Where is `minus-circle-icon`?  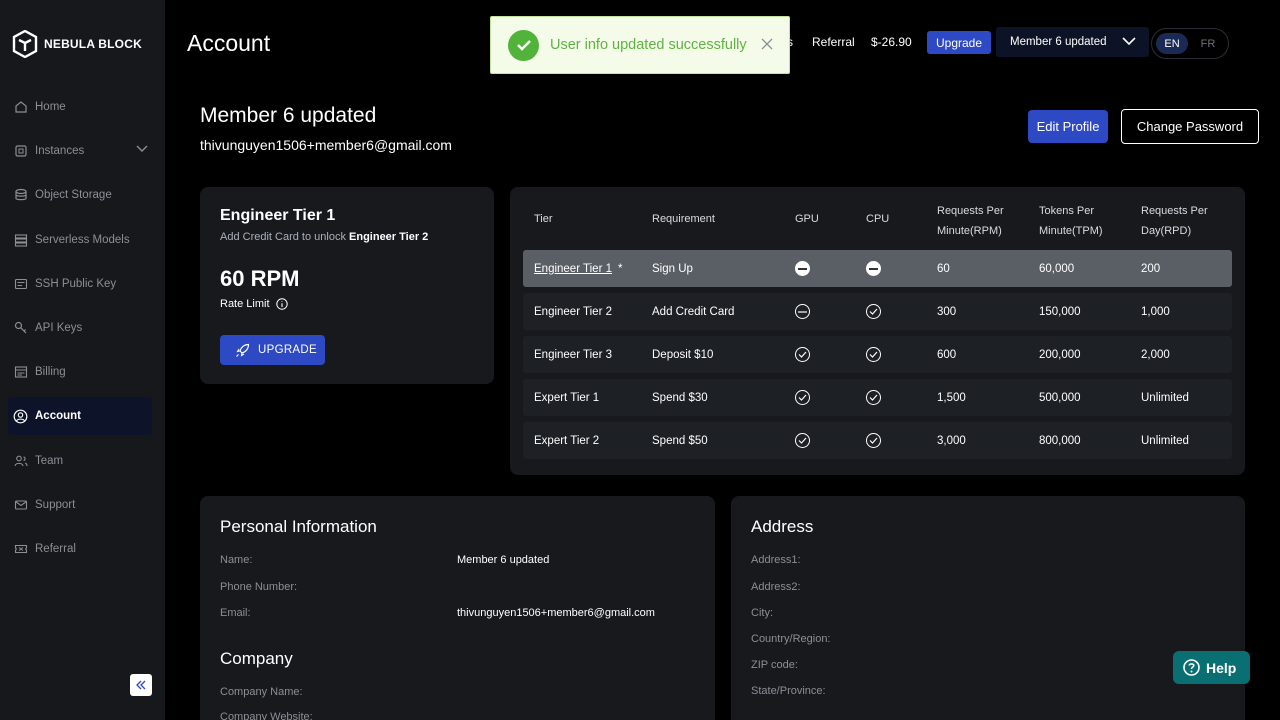 minus-circle-icon is located at coordinates (802, 311).